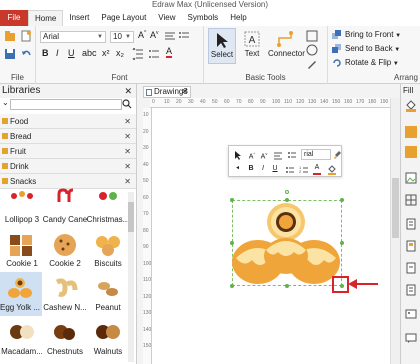 The image size is (420, 364). I want to click on paint-brush-icon, so click(337, 155).